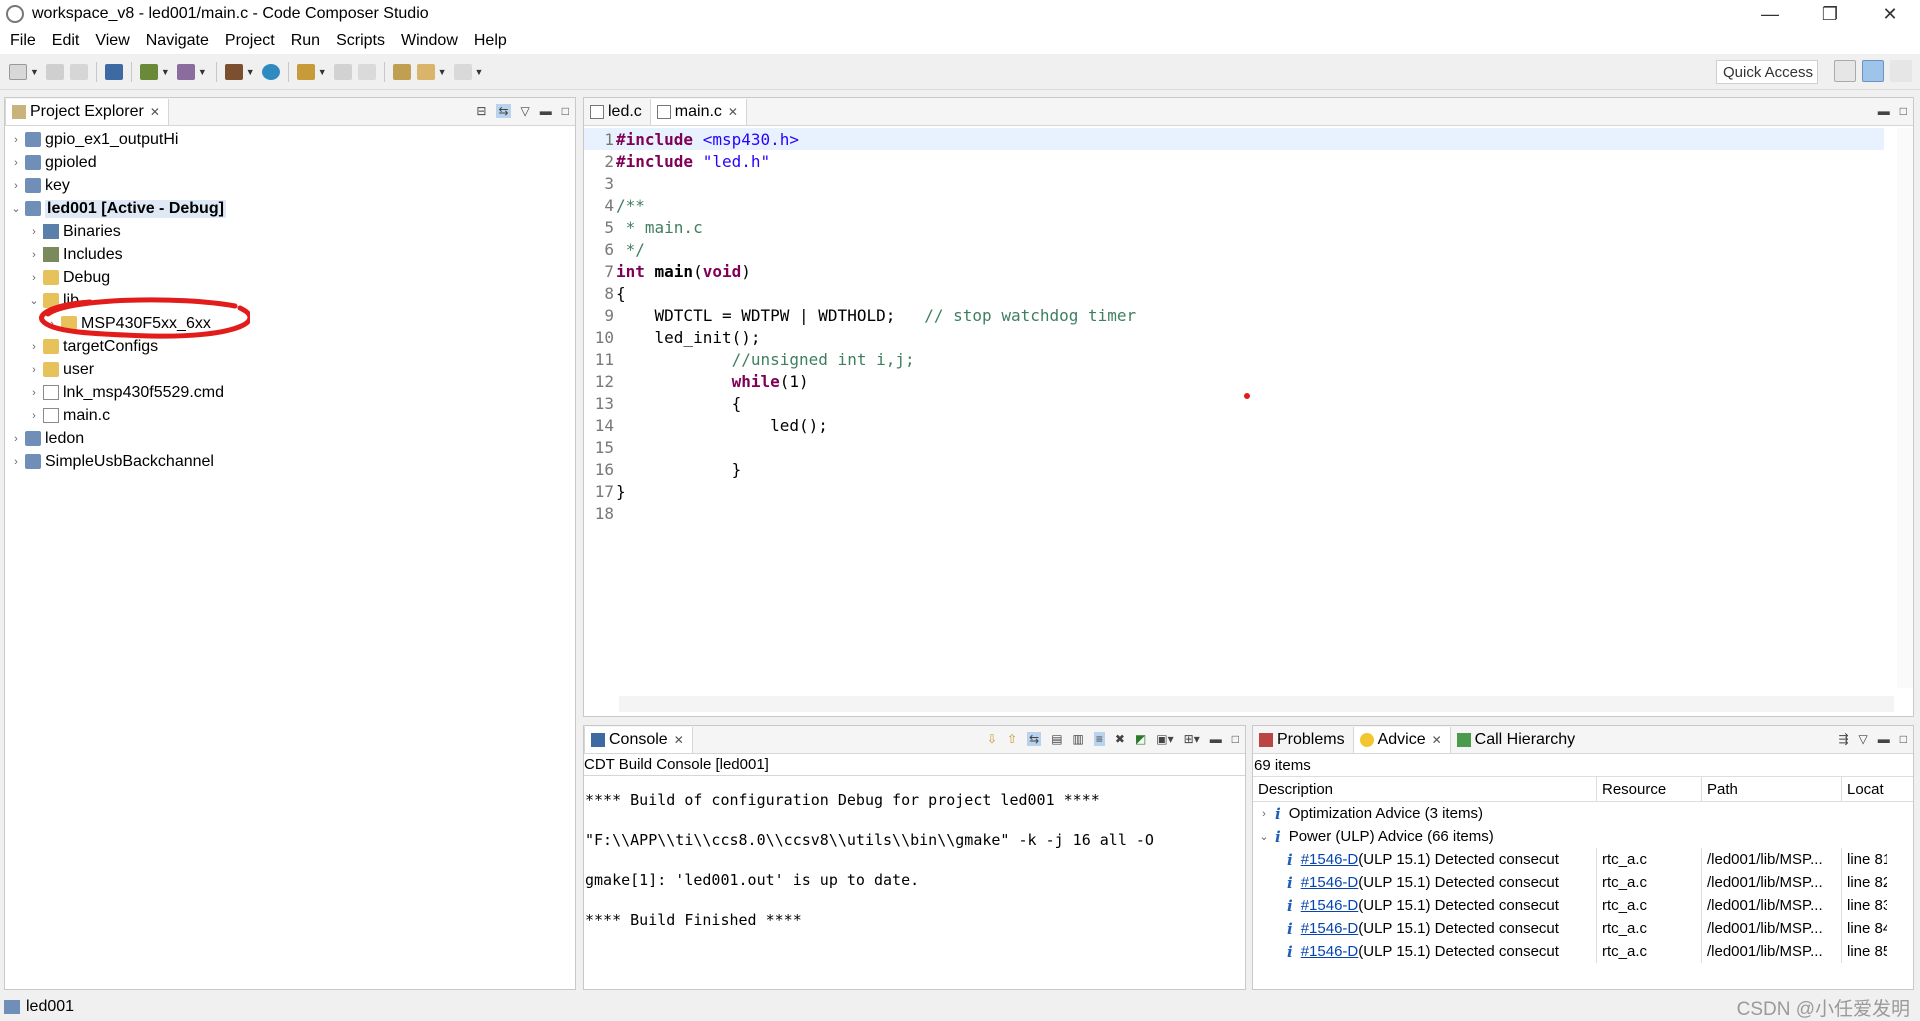  What do you see at coordinates (290, 415) in the screenshot?
I see `tree-item: › main.c` at bounding box center [290, 415].